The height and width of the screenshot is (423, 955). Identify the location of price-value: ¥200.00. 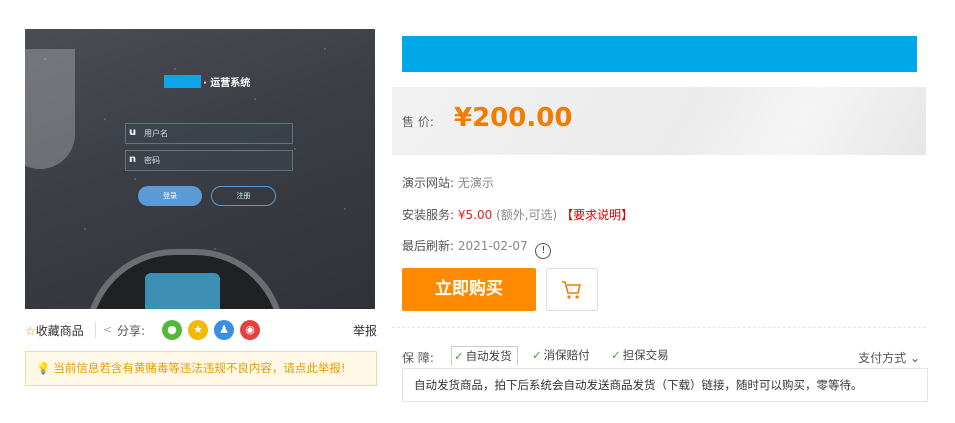
(513, 118).